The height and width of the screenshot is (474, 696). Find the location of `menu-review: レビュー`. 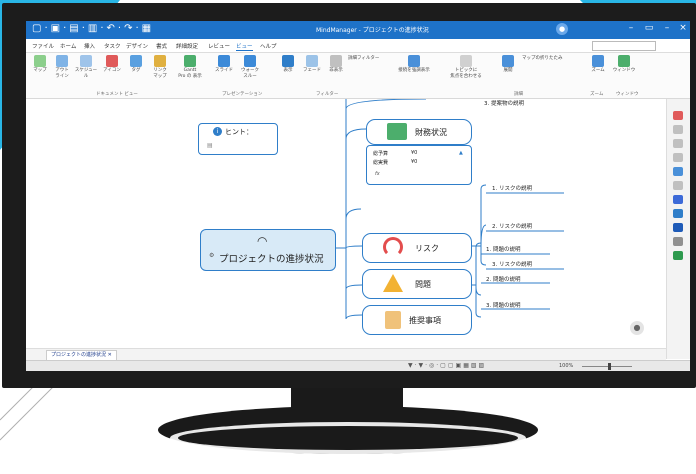

menu-review: レビュー is located at coordinates (219, 46).